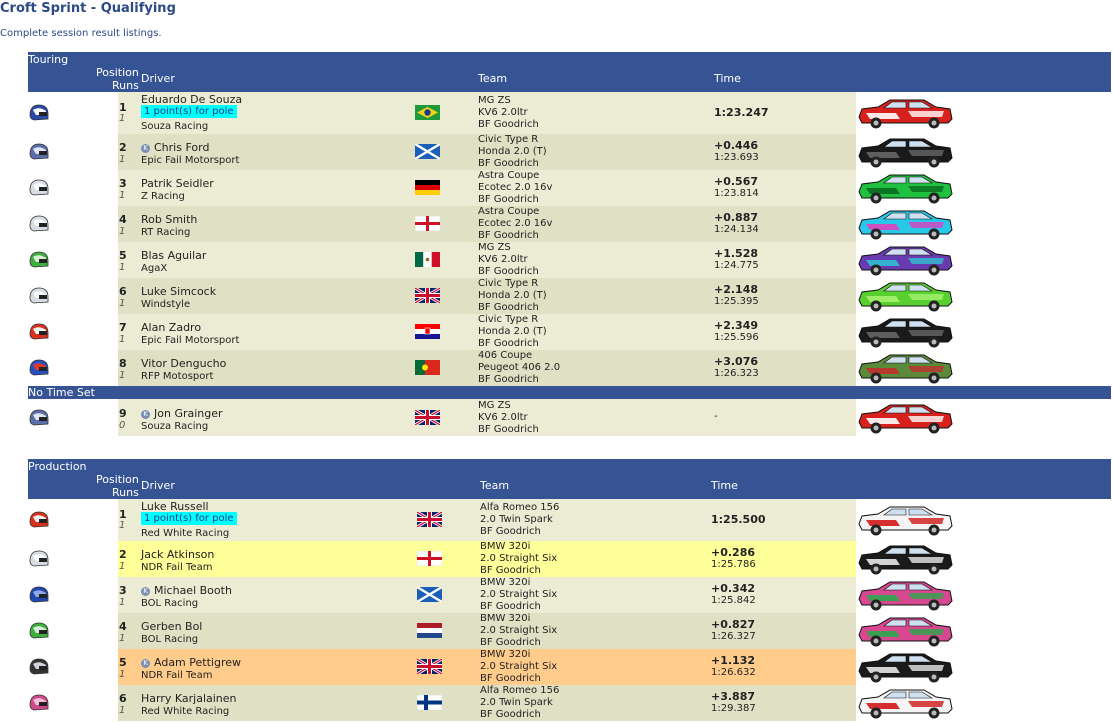 The image size is (1113, 723). I want to click on car-livery-green, so click(905, 188).